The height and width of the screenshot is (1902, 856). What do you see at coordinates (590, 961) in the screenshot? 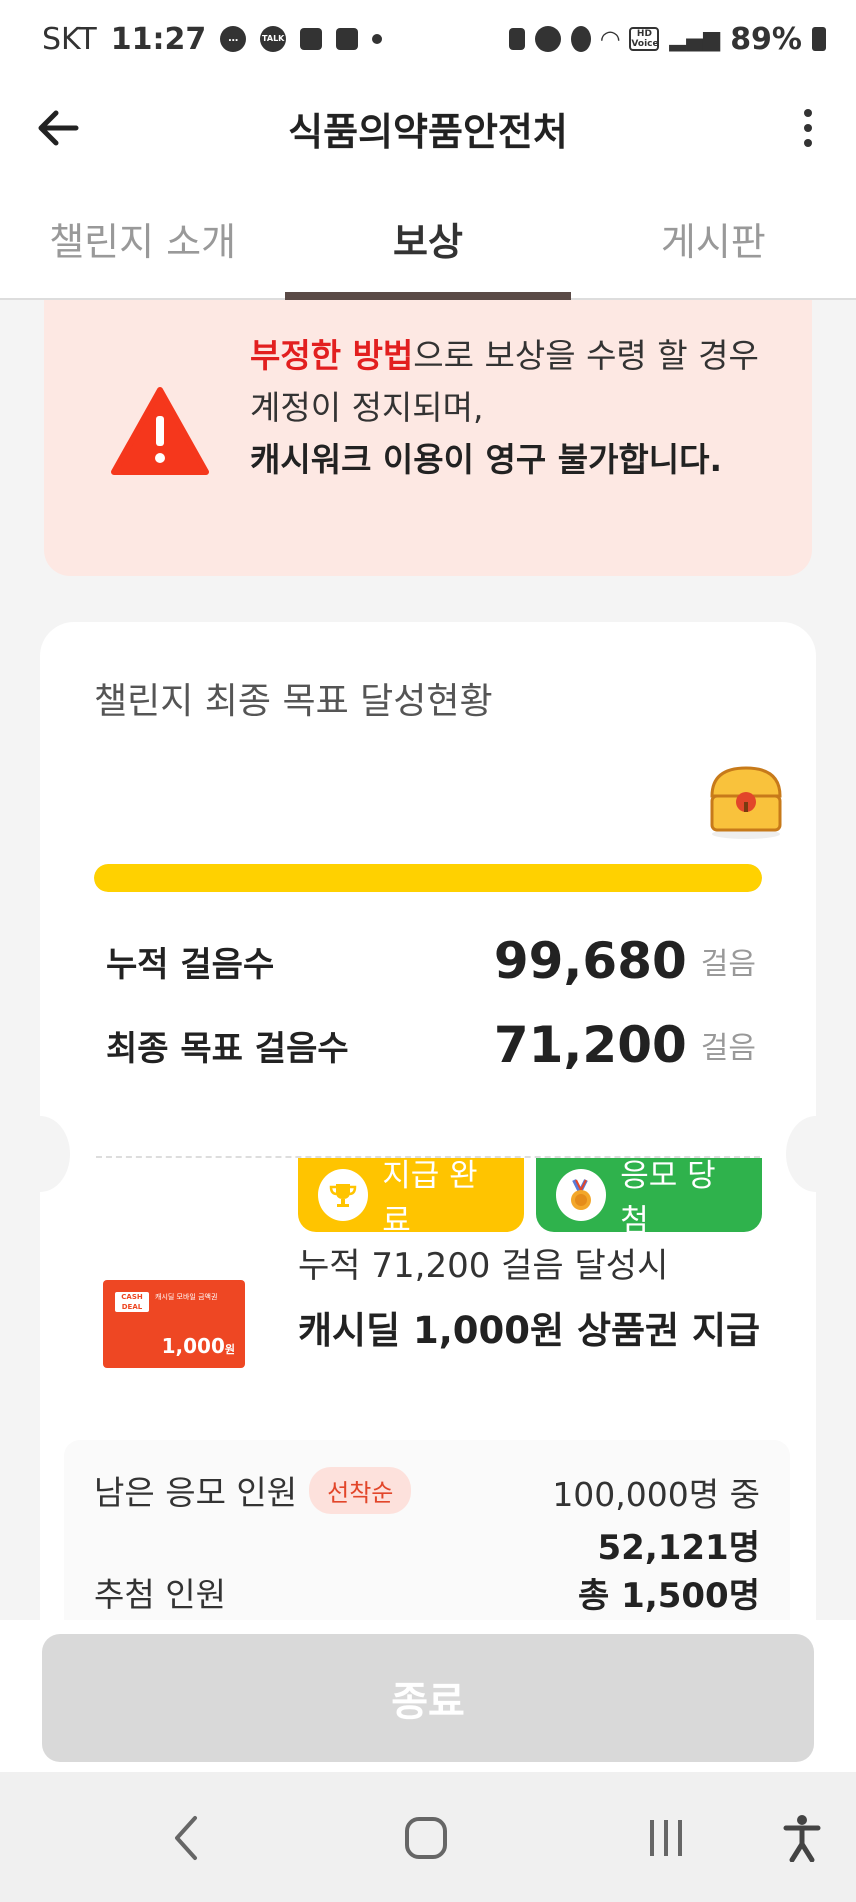
I see `accumulated-steps-value: 99,680` at bounding box center [590, 961].